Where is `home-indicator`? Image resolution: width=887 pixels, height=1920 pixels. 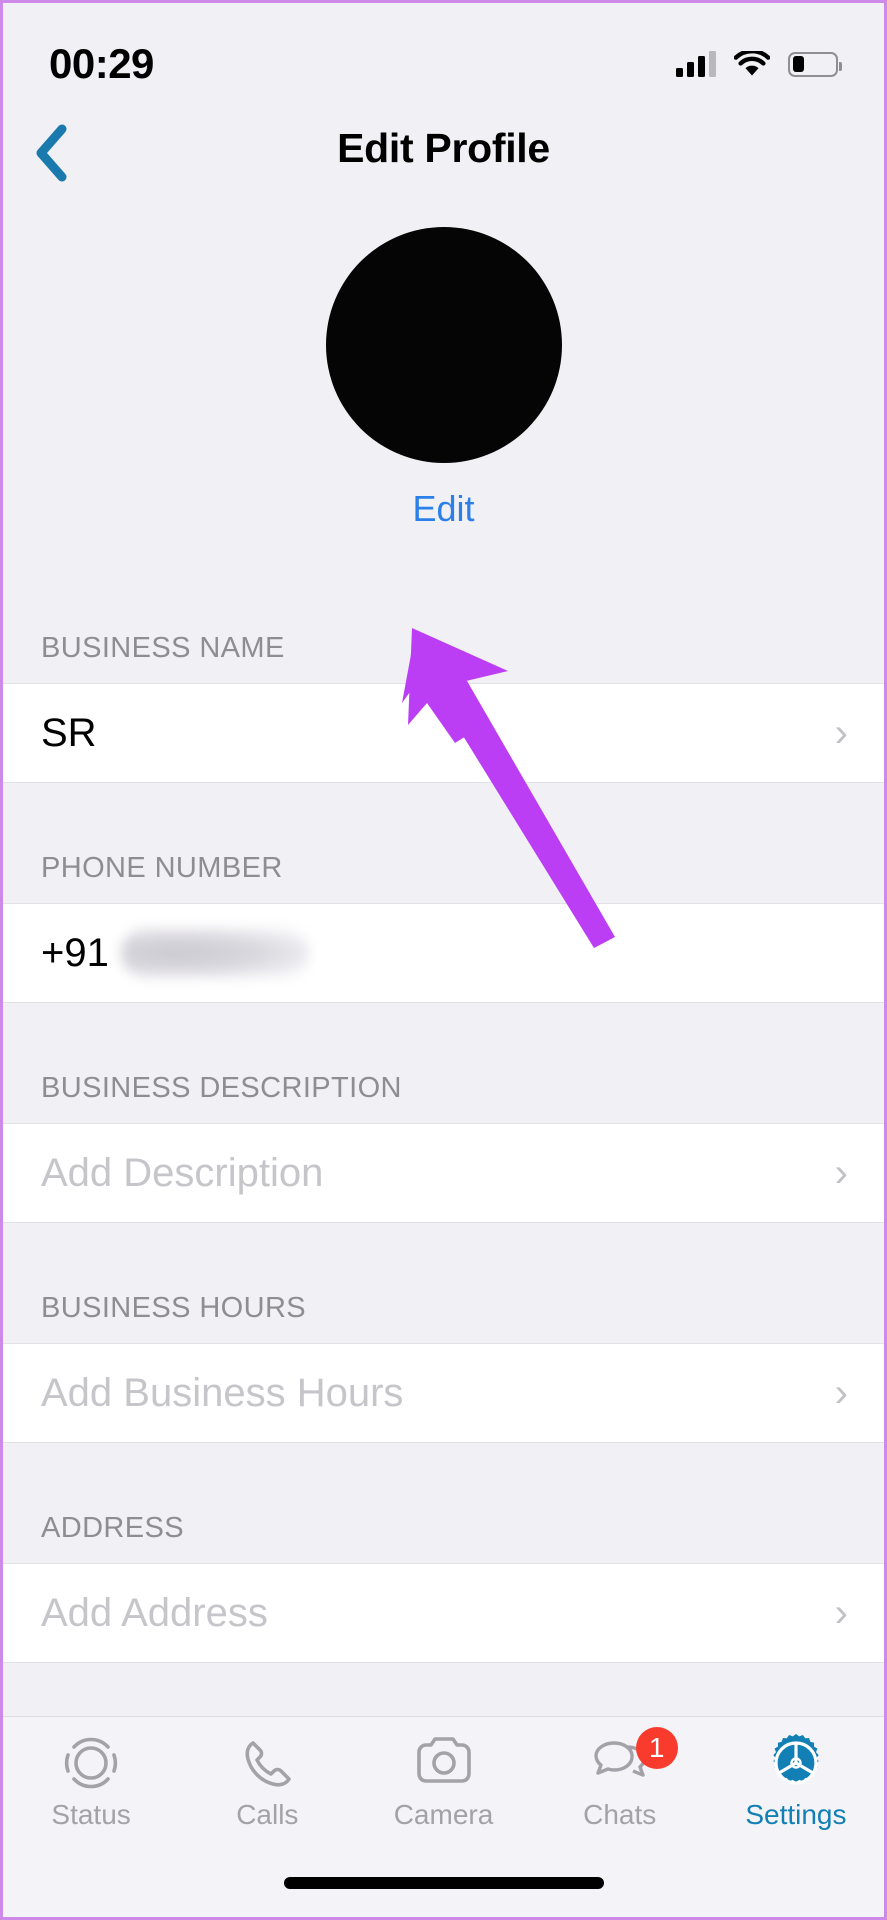
home-indicator is located at coordinates (443, 1883).